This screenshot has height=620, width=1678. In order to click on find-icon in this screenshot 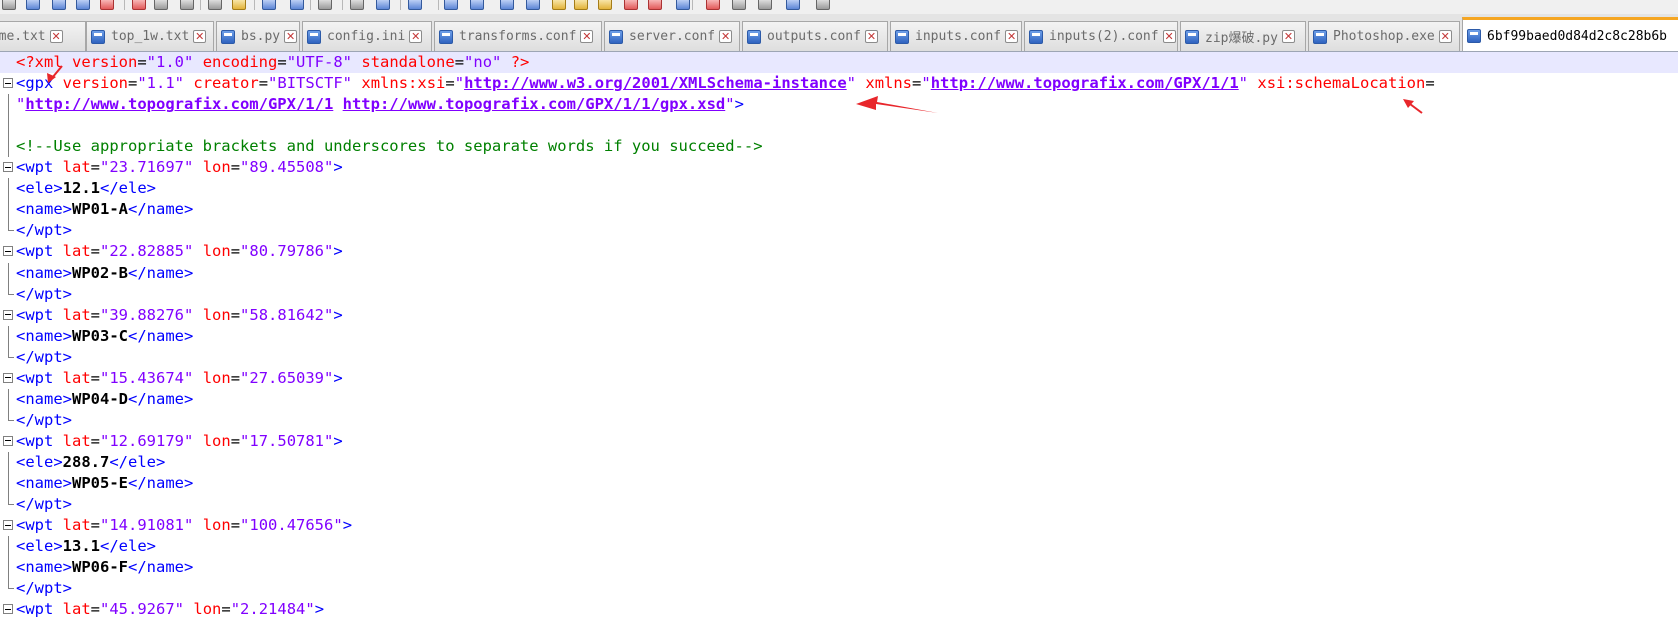, I will do `click(325, 5)`.